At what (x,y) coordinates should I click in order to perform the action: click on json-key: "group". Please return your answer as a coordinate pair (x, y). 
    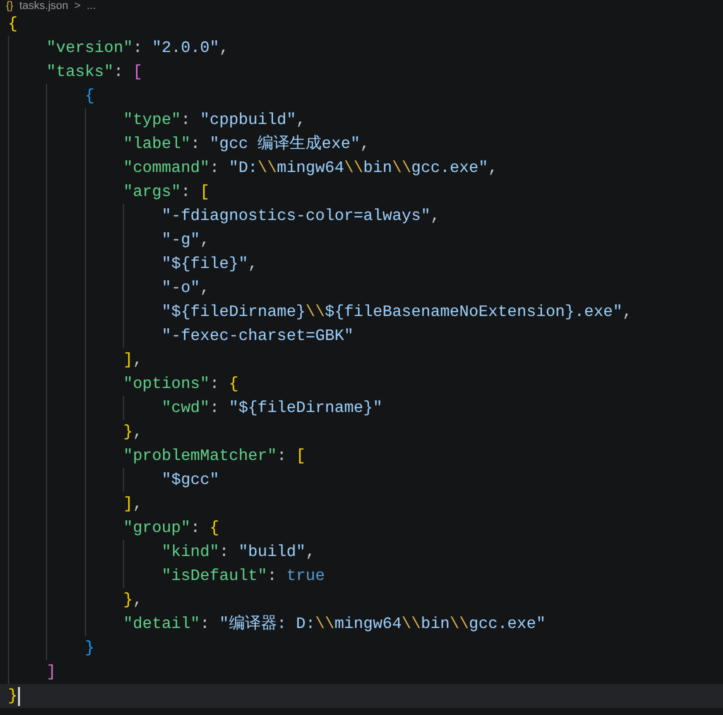
    Looking at the image, I should click on (156, 528).